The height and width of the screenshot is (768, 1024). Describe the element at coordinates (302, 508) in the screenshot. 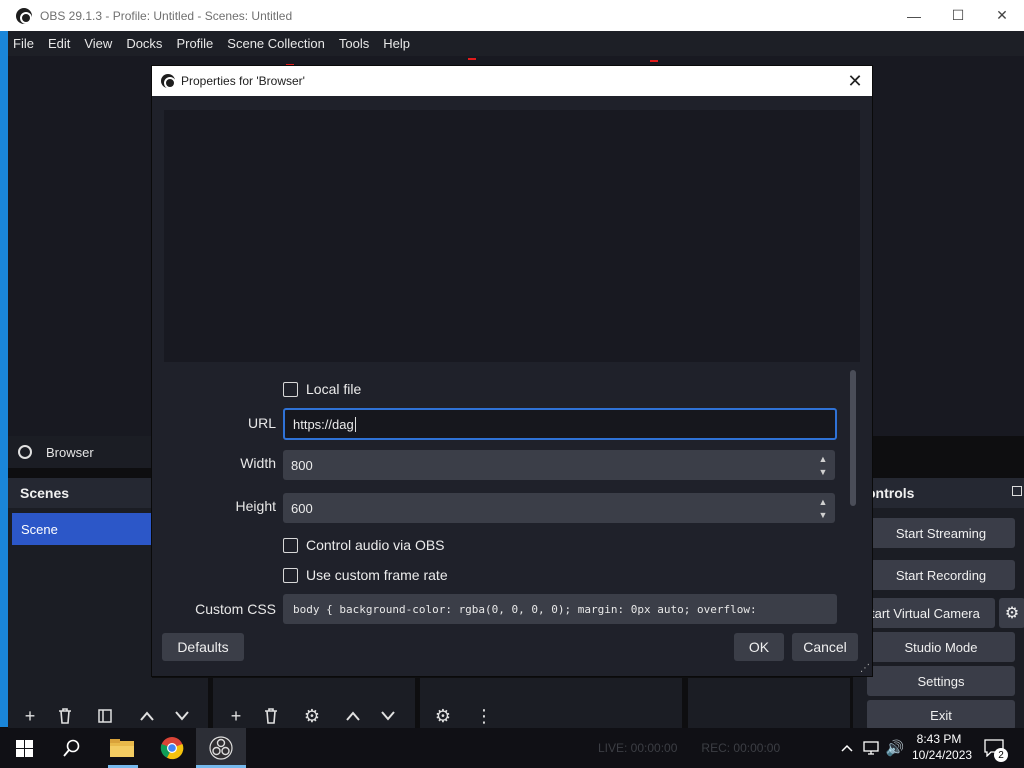

I see `height-value: 600` at that location.